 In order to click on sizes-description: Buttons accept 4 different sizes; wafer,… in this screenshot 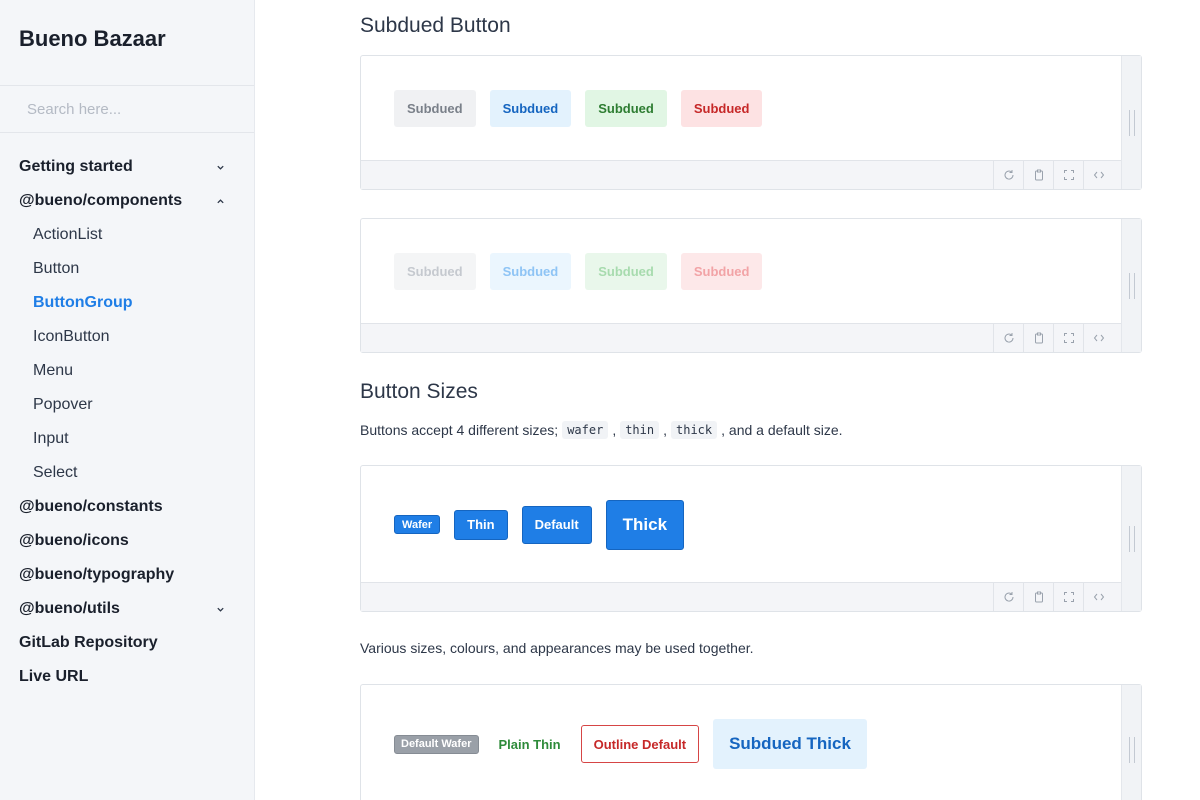, I will do `click(601, 430)`.